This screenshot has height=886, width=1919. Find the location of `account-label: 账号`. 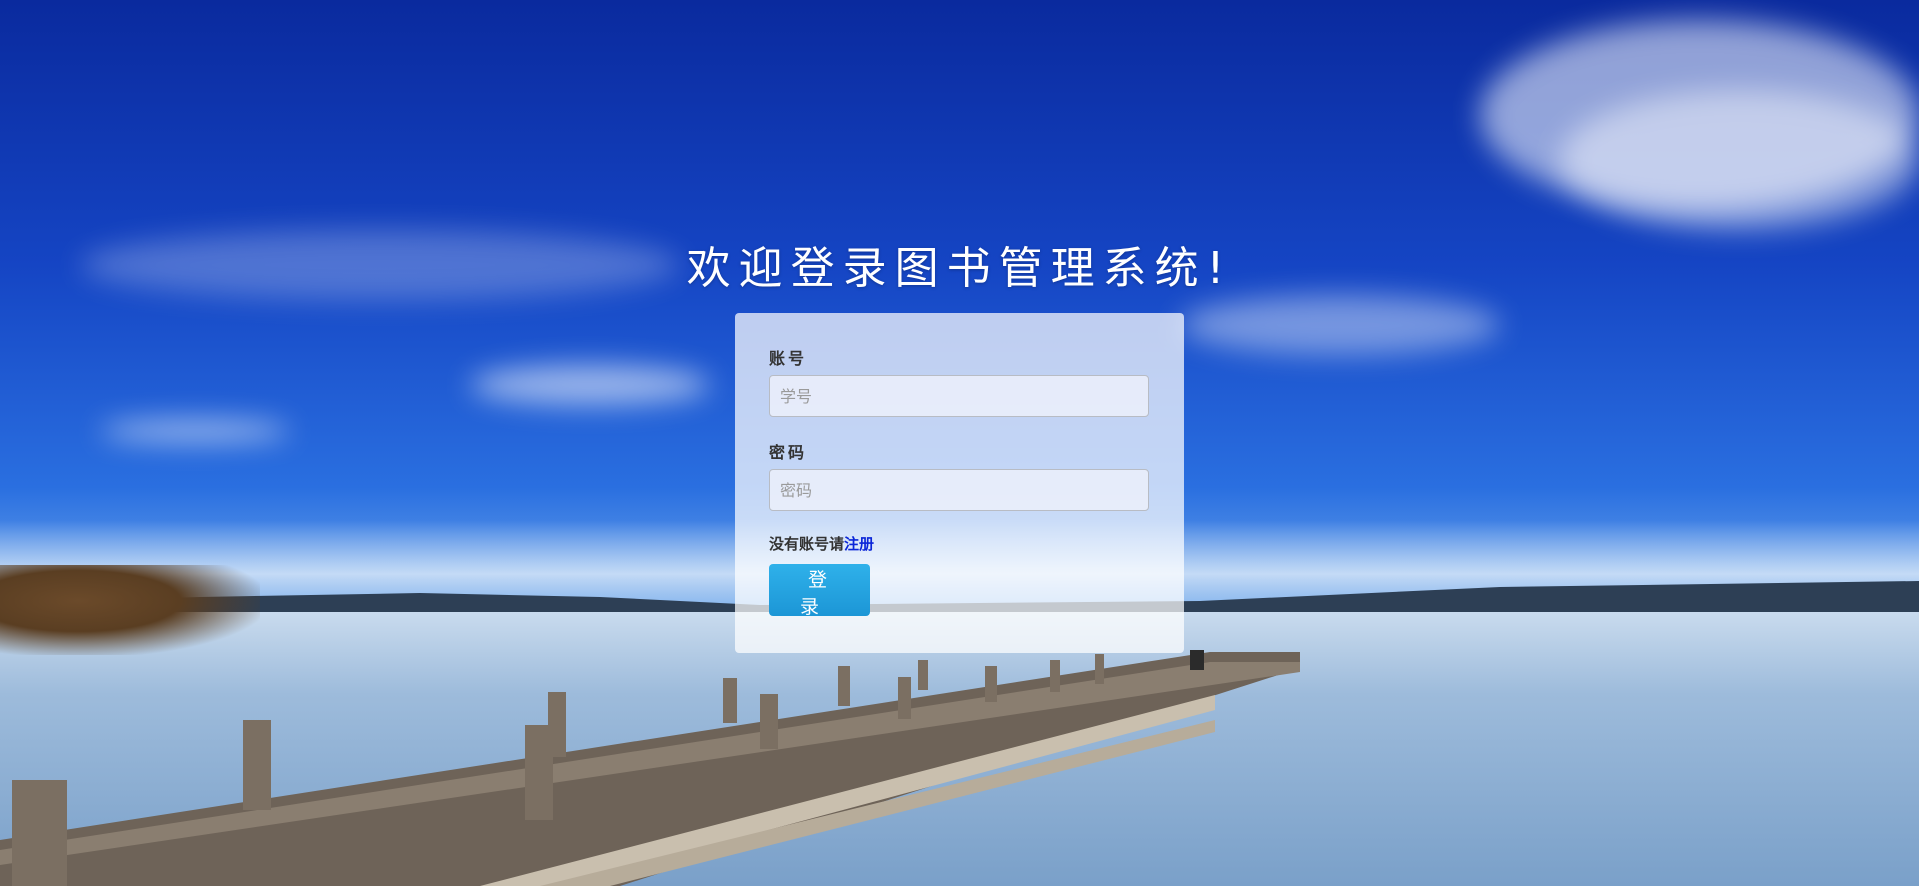

account-label: 账号 is located at coordinates (788, 358).